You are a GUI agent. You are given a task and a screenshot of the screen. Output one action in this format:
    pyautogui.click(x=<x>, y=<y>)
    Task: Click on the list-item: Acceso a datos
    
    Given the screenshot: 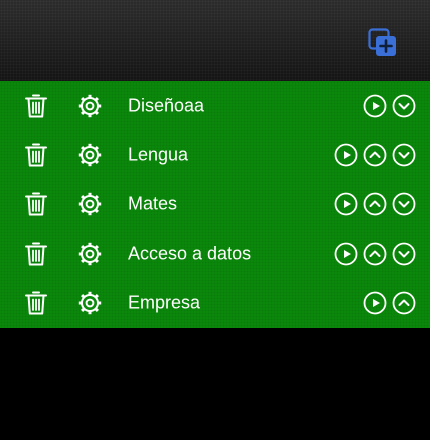 What is the action you would take?
    pyautogui.click(x=215, y=253)
    